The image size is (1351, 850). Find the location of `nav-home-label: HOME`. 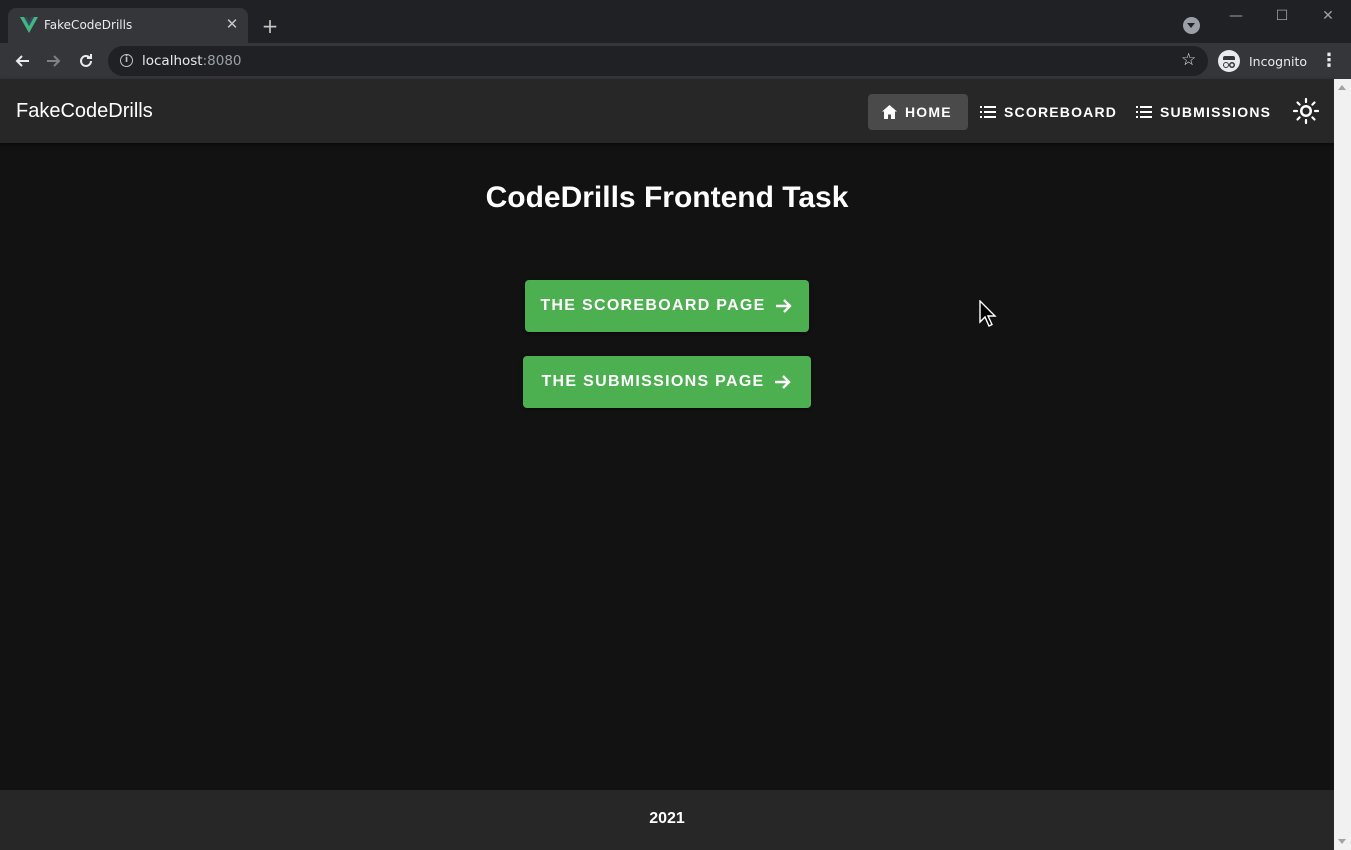

nav-home-label: HOME is located at coordinates (928, 112).